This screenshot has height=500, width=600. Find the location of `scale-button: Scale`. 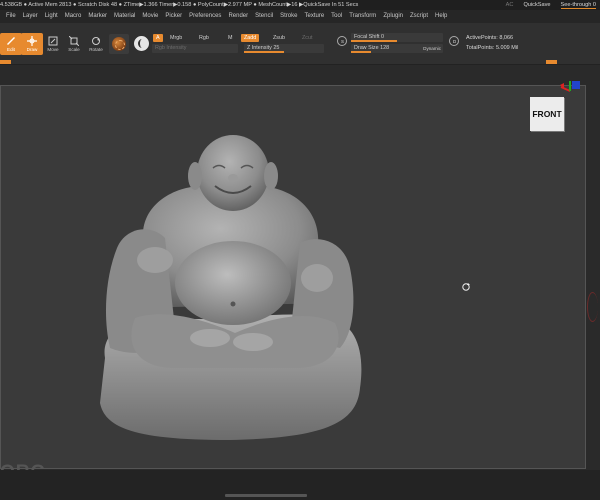

scale-button: Scale is located at coordinates (74, 44).